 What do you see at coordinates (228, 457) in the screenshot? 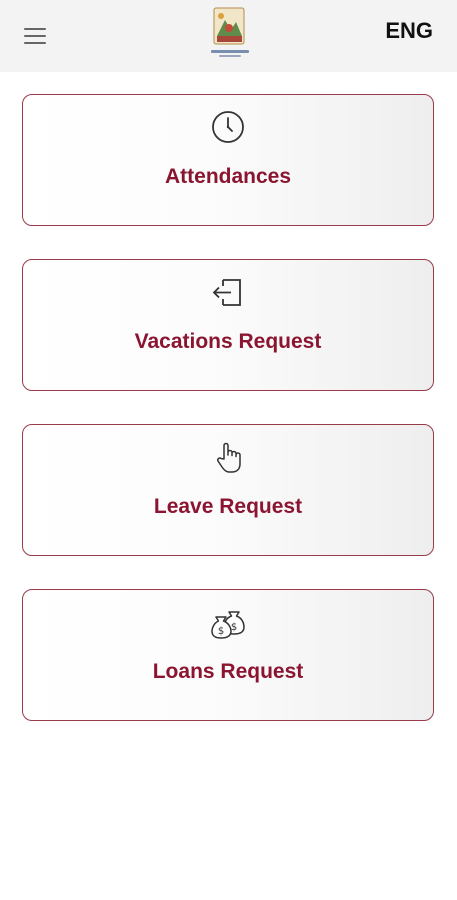
I see `hand-pointer-icon` at bounding box center [228, 457].